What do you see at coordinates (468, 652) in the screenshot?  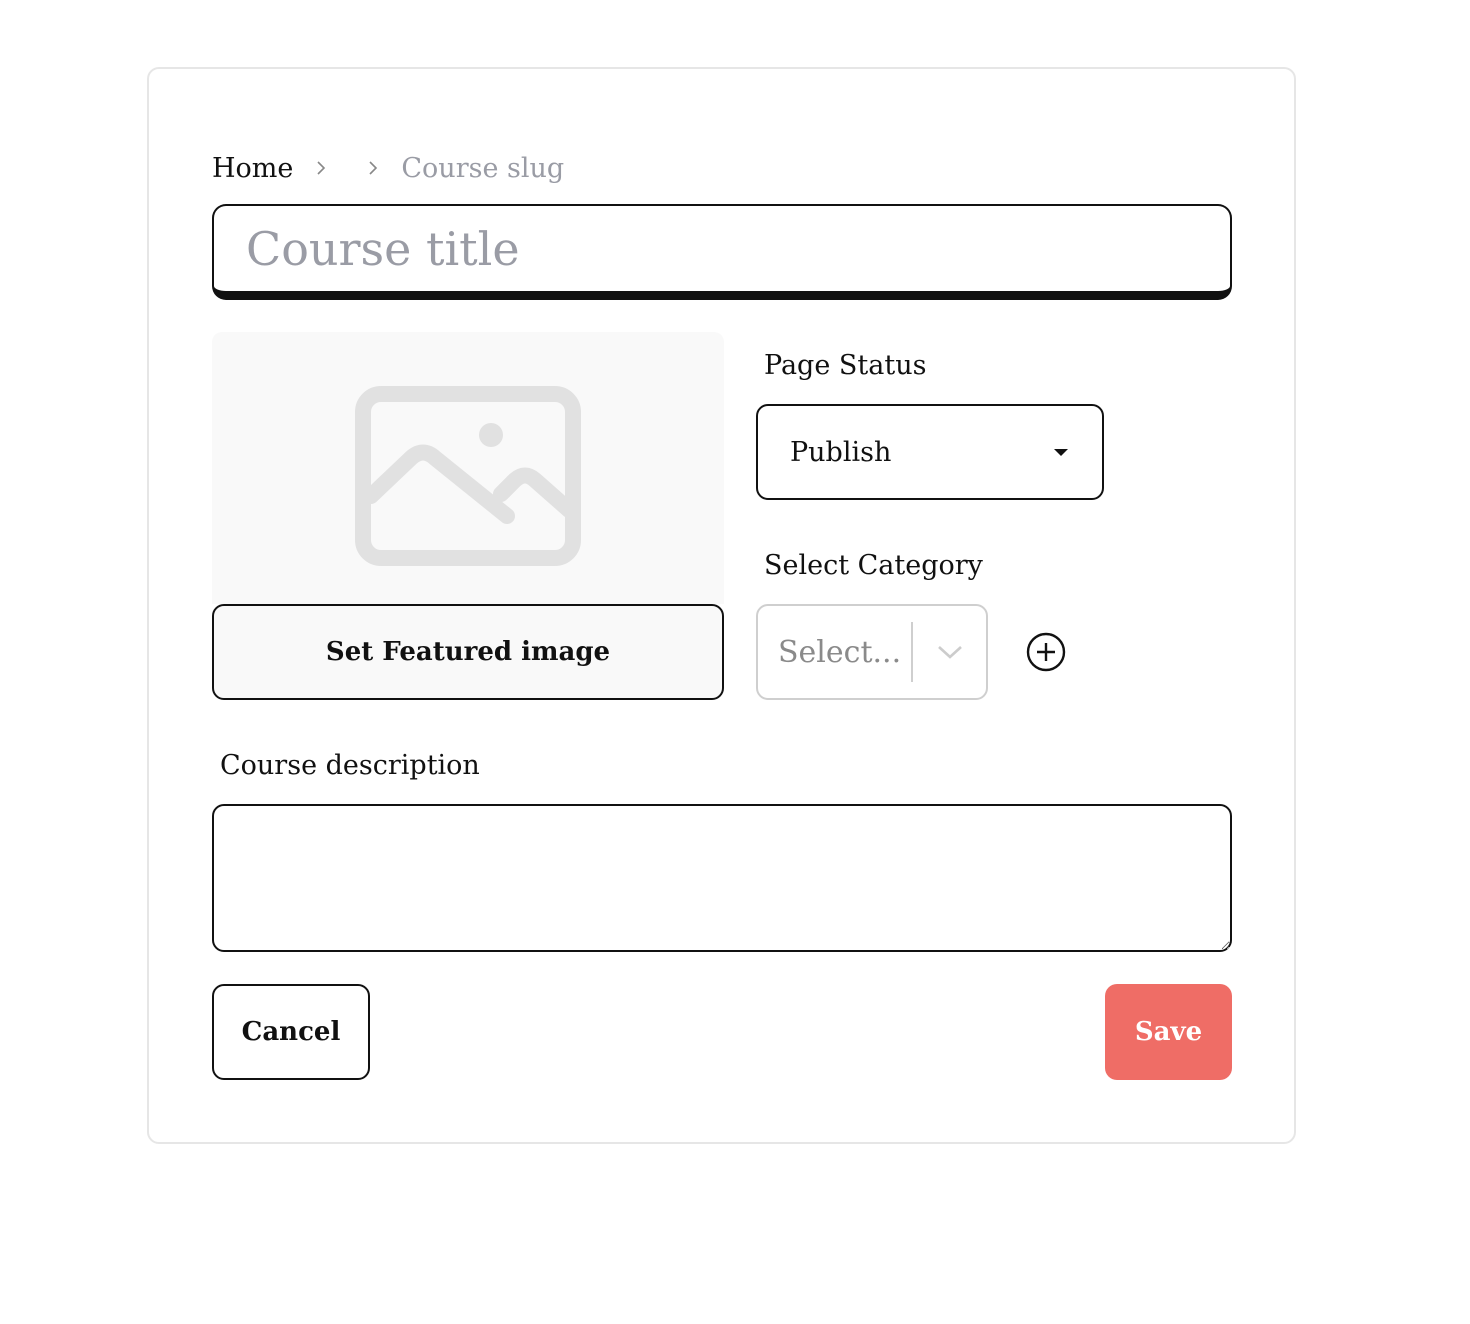 I see `set-featured-image-button: Set Featured image` at bounding box center [468, 652].